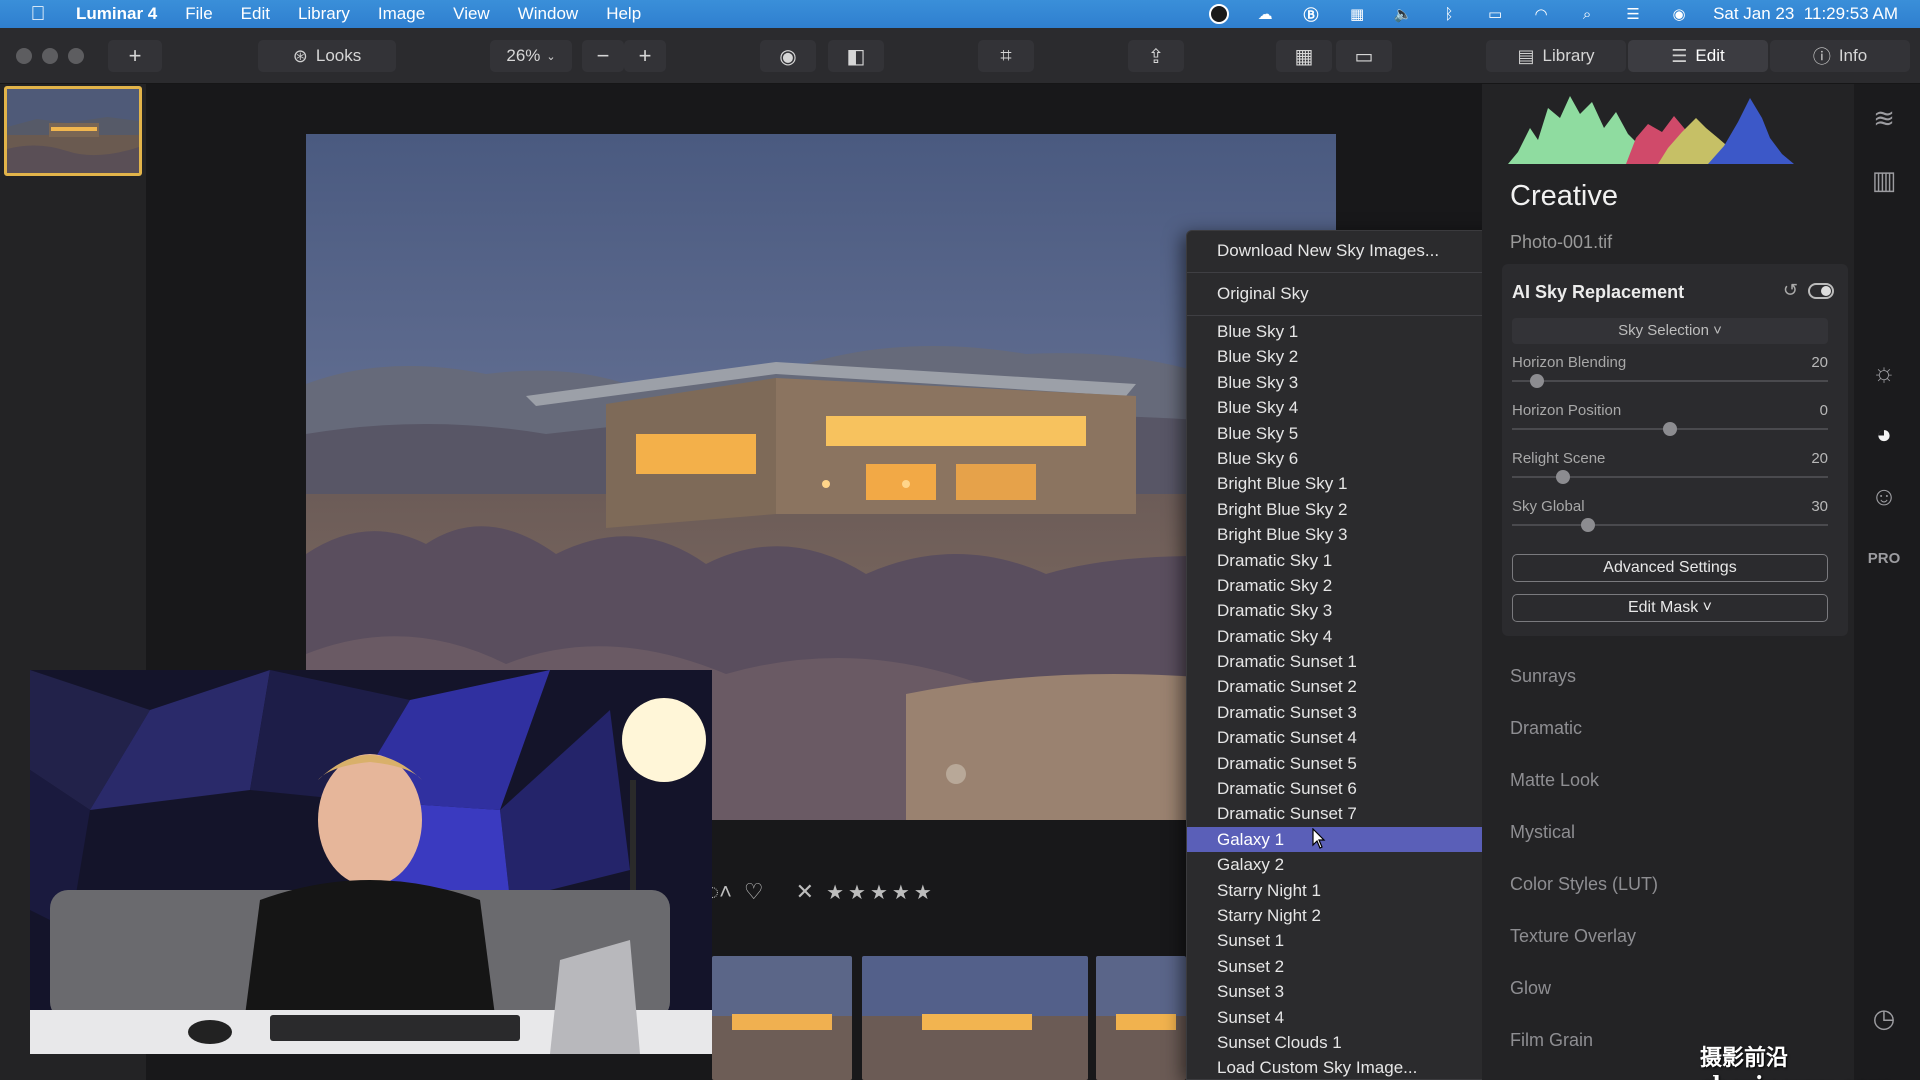  What do you see at coordinates (1670, 525) in the screenshot?
I see `slider-track` at bounding box center [1670, 525].